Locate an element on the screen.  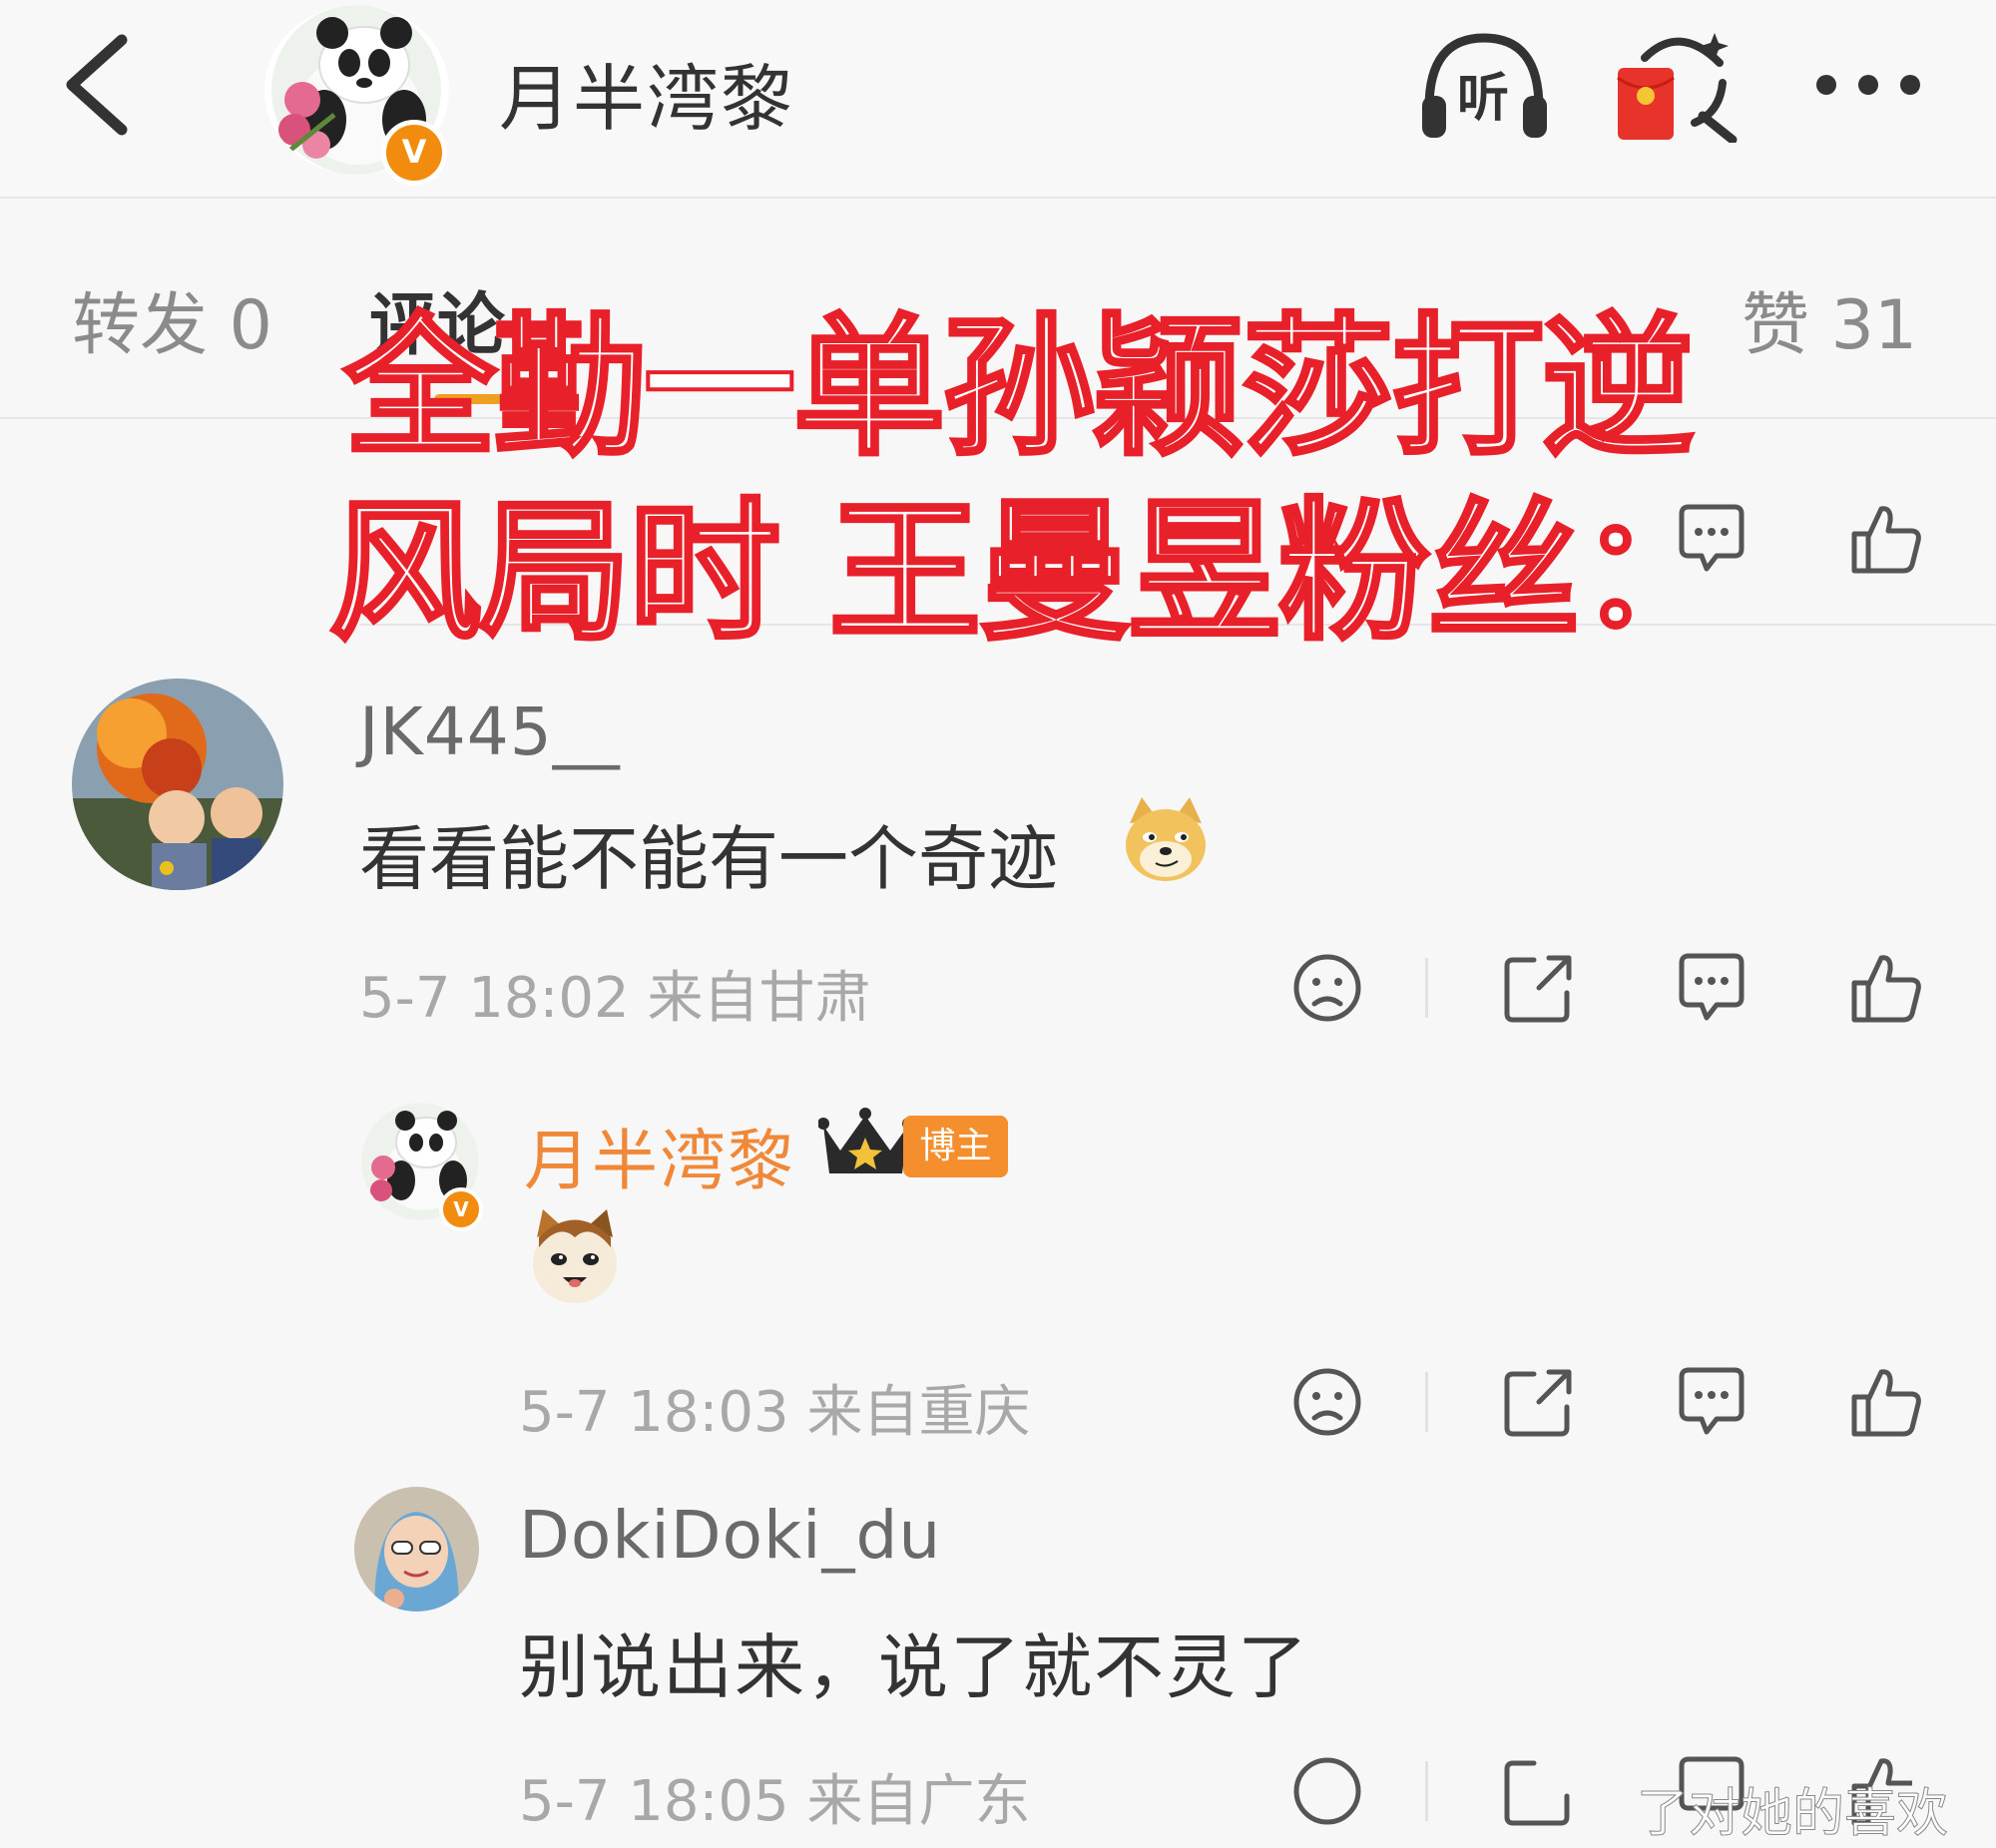
listen-button: 听 is located at coordinates (1484, 86).